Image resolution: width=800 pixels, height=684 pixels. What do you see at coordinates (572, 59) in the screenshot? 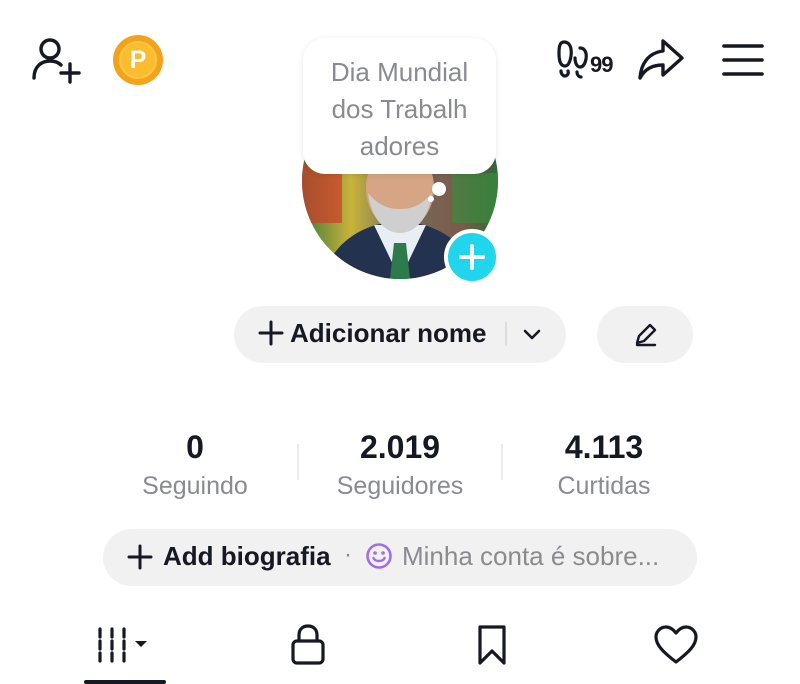
I see `footprint-icon` at bounding box center [572, 59].